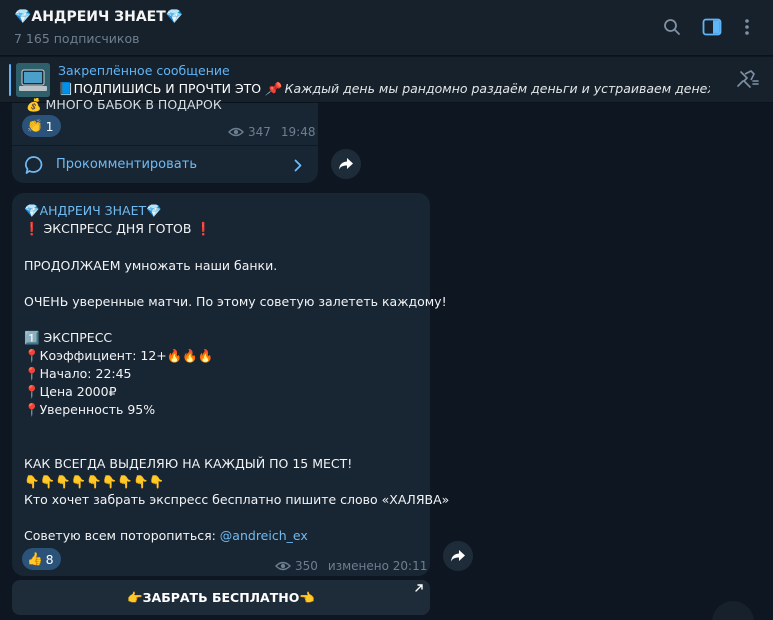 Image resolution: width=773 pixels, height=620 pixels. Describe the element at coordinates (77, 38) in the screenshot. I see `subscriber-count: 7 165 подписчиков` at that location.